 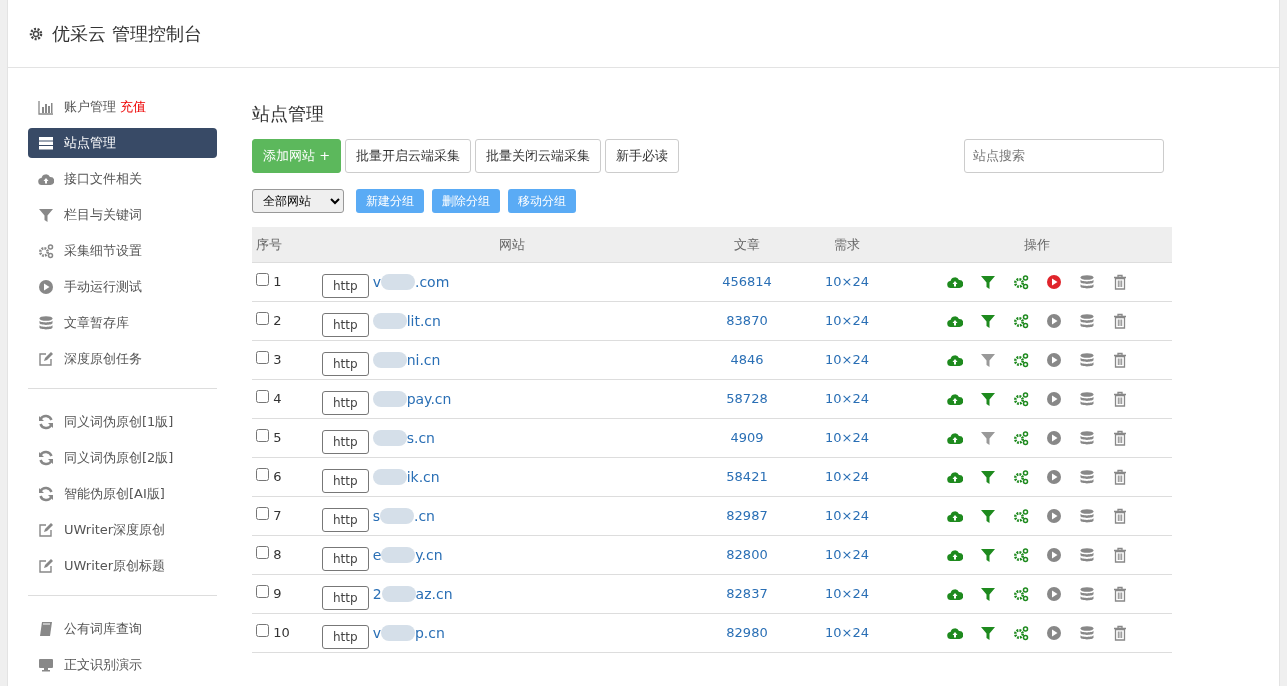 What do you see at coordinates (298, 200) in the screenshot?
I see `group-select: 全部网站` at bounding box center [298, 200].